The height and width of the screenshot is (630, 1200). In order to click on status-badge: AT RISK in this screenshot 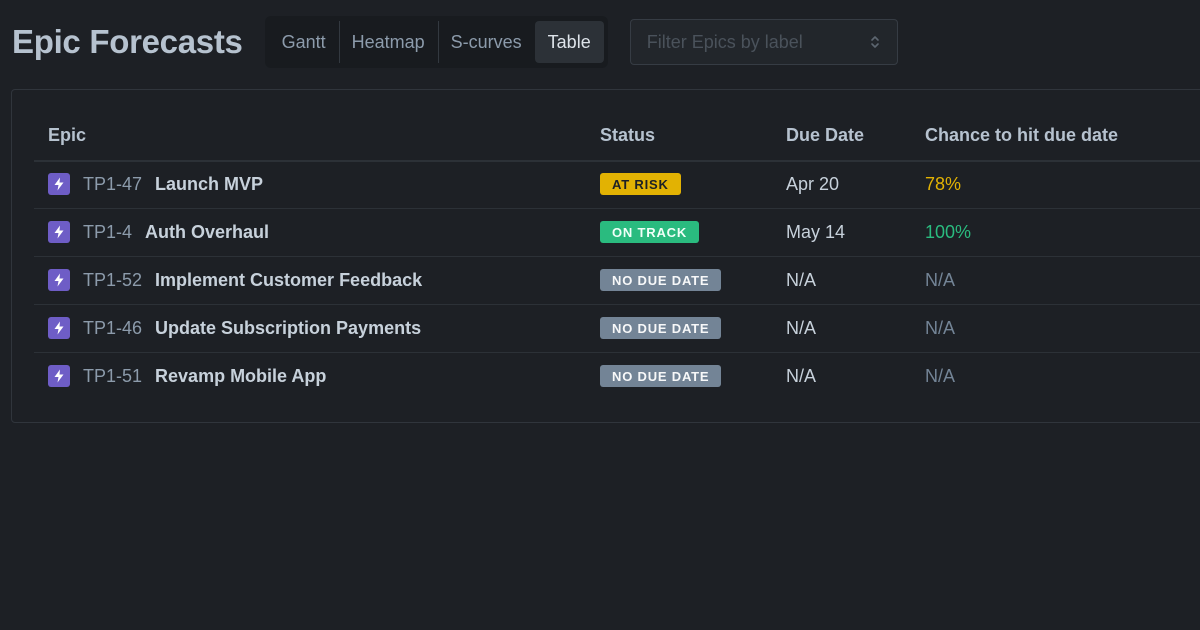, I will do `click(640, 184)`.